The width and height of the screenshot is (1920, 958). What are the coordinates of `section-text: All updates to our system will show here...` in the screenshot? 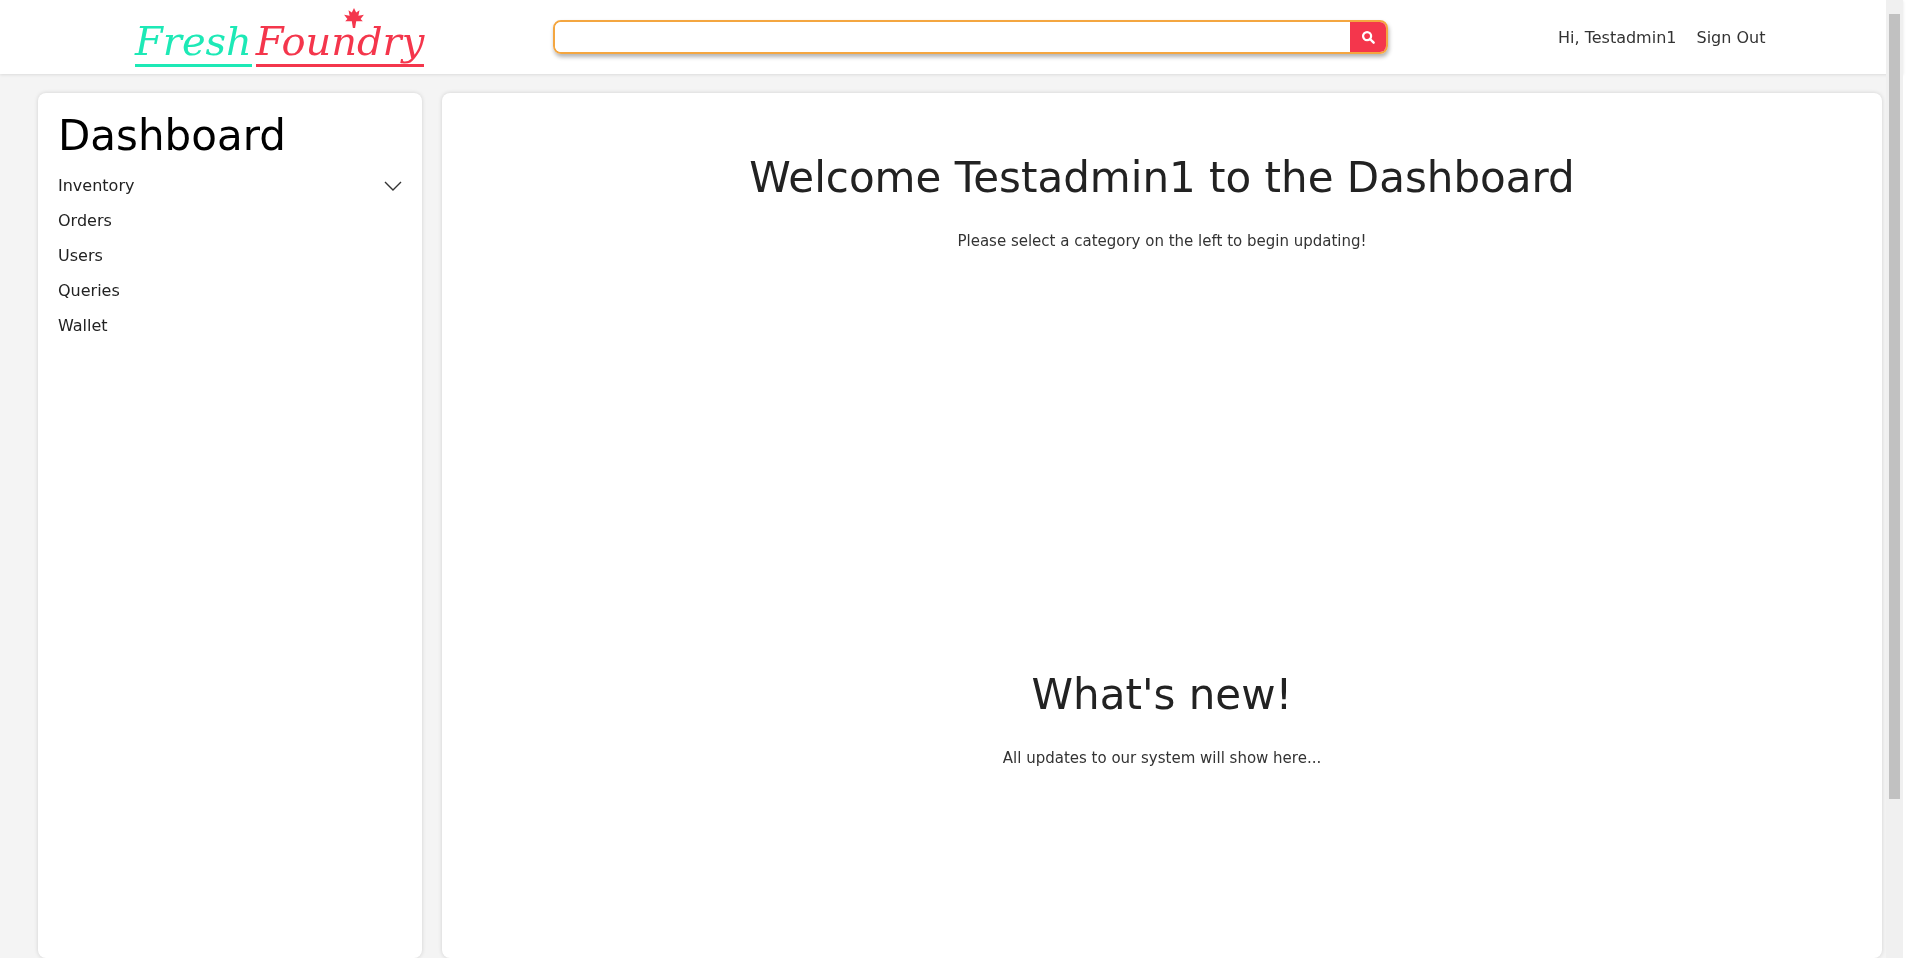 It's located at (1162, 758).